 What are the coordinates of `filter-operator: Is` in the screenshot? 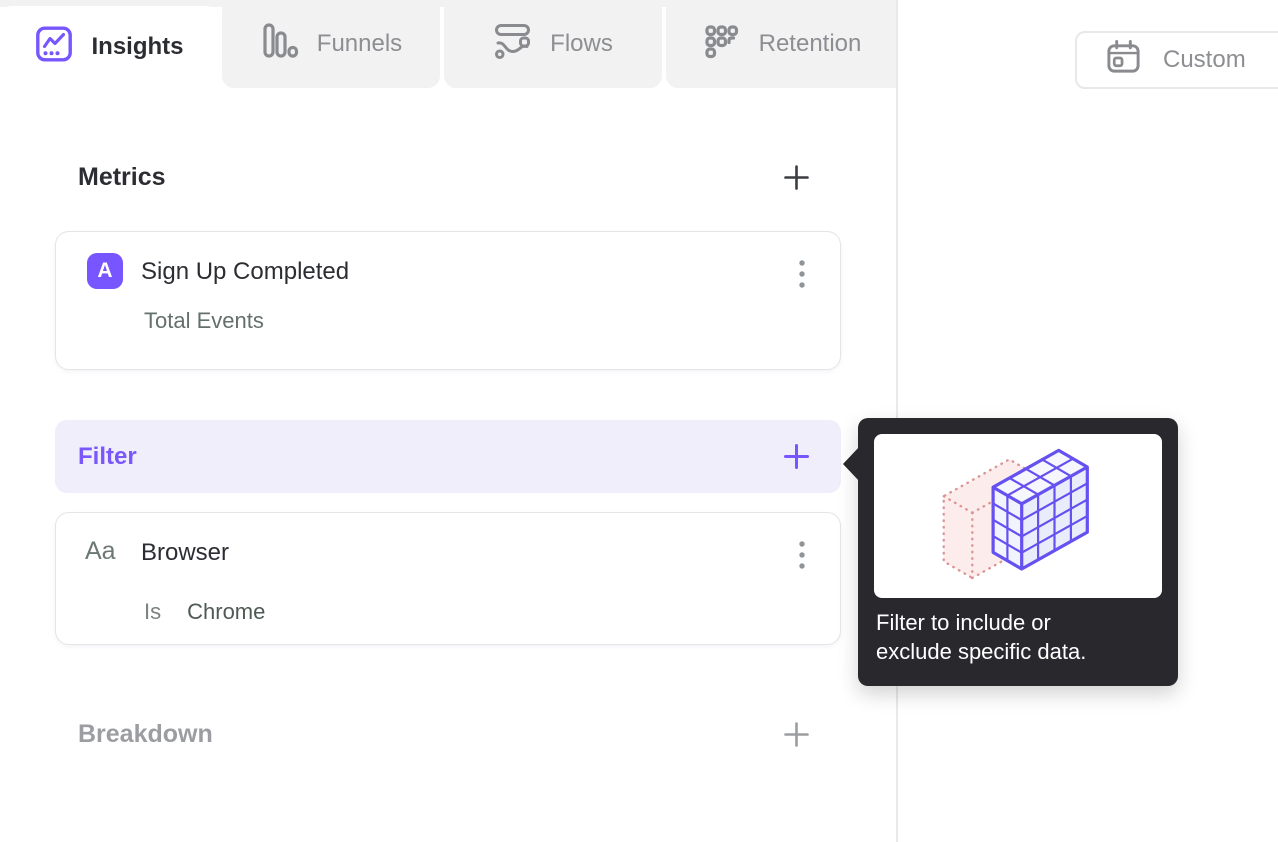 It's located at (152, 612).